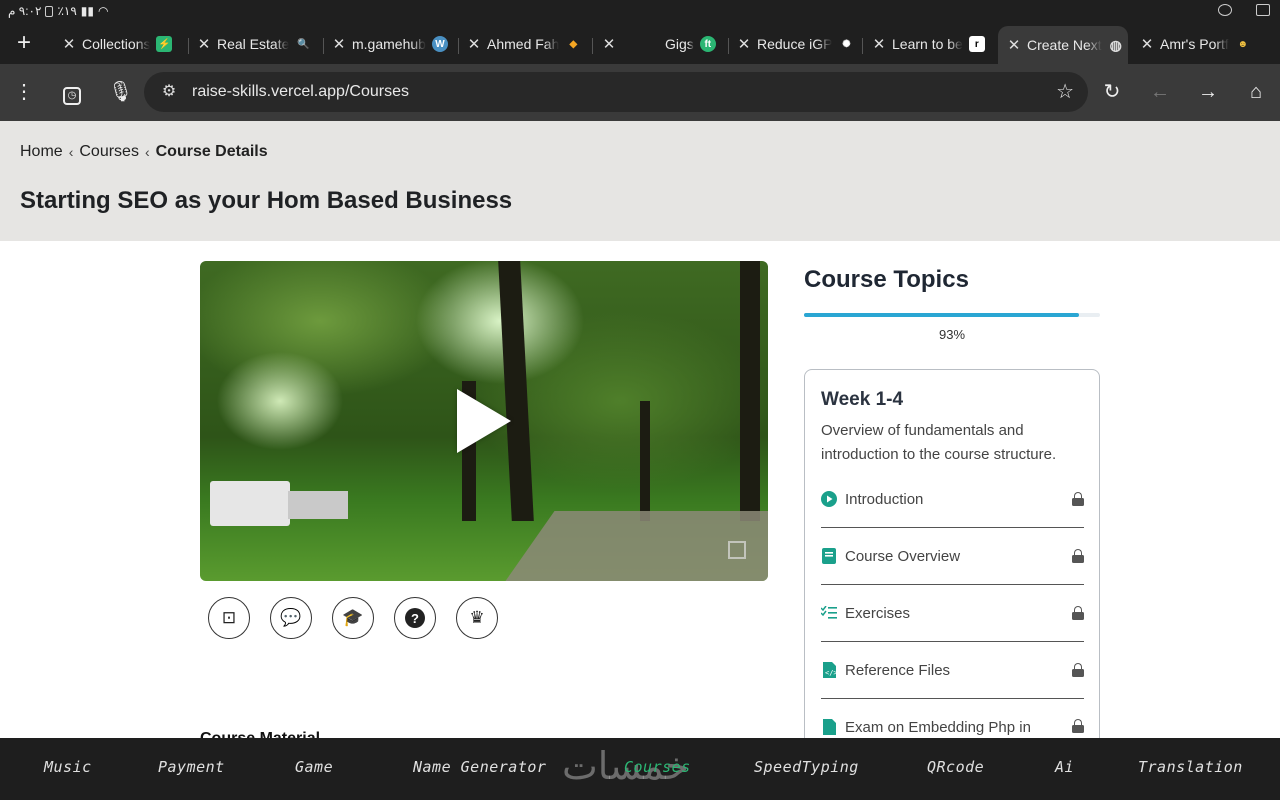 Image resolution: width=1280 pixels, height=800 pixels. What do you see at coordinates (254, 44) in the screenshot?
I see `tab-real-estate: ✕ Real Estate 🔍` at bounding box center [254, 44].